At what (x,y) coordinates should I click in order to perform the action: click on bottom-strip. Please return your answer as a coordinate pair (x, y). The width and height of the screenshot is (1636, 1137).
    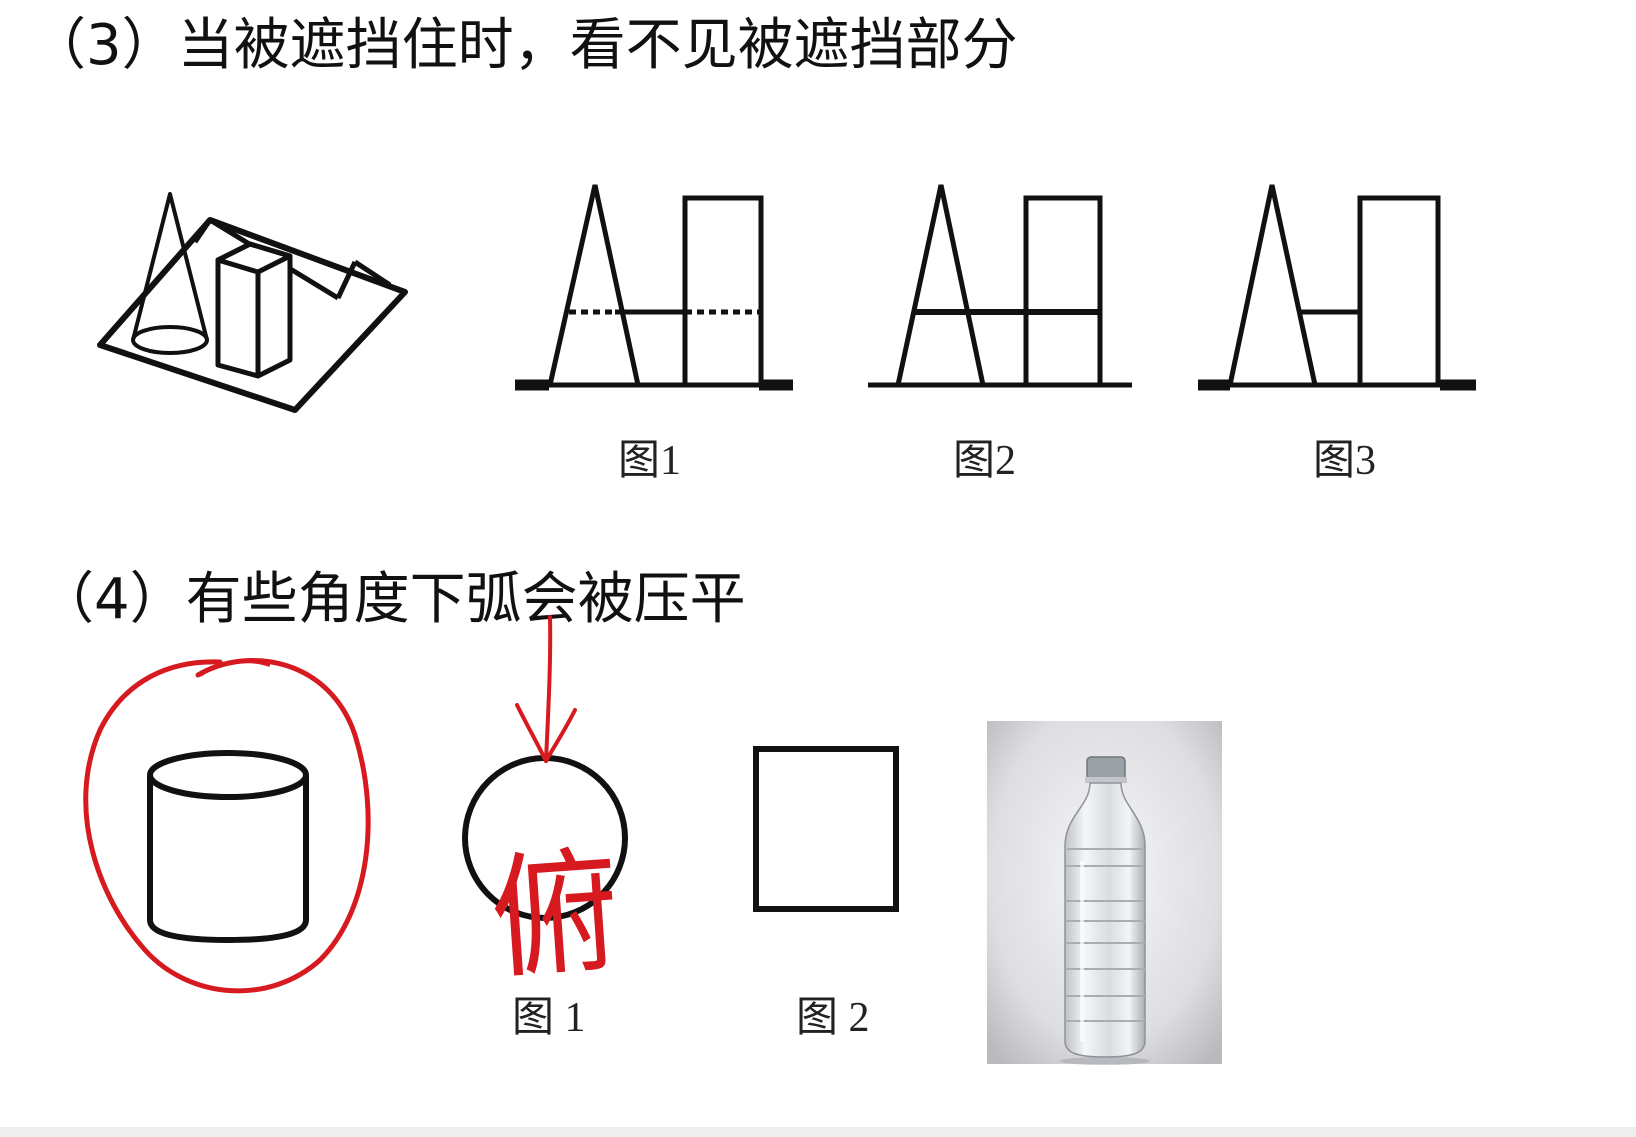
    Looking at the image, I should click on (818, 1132).